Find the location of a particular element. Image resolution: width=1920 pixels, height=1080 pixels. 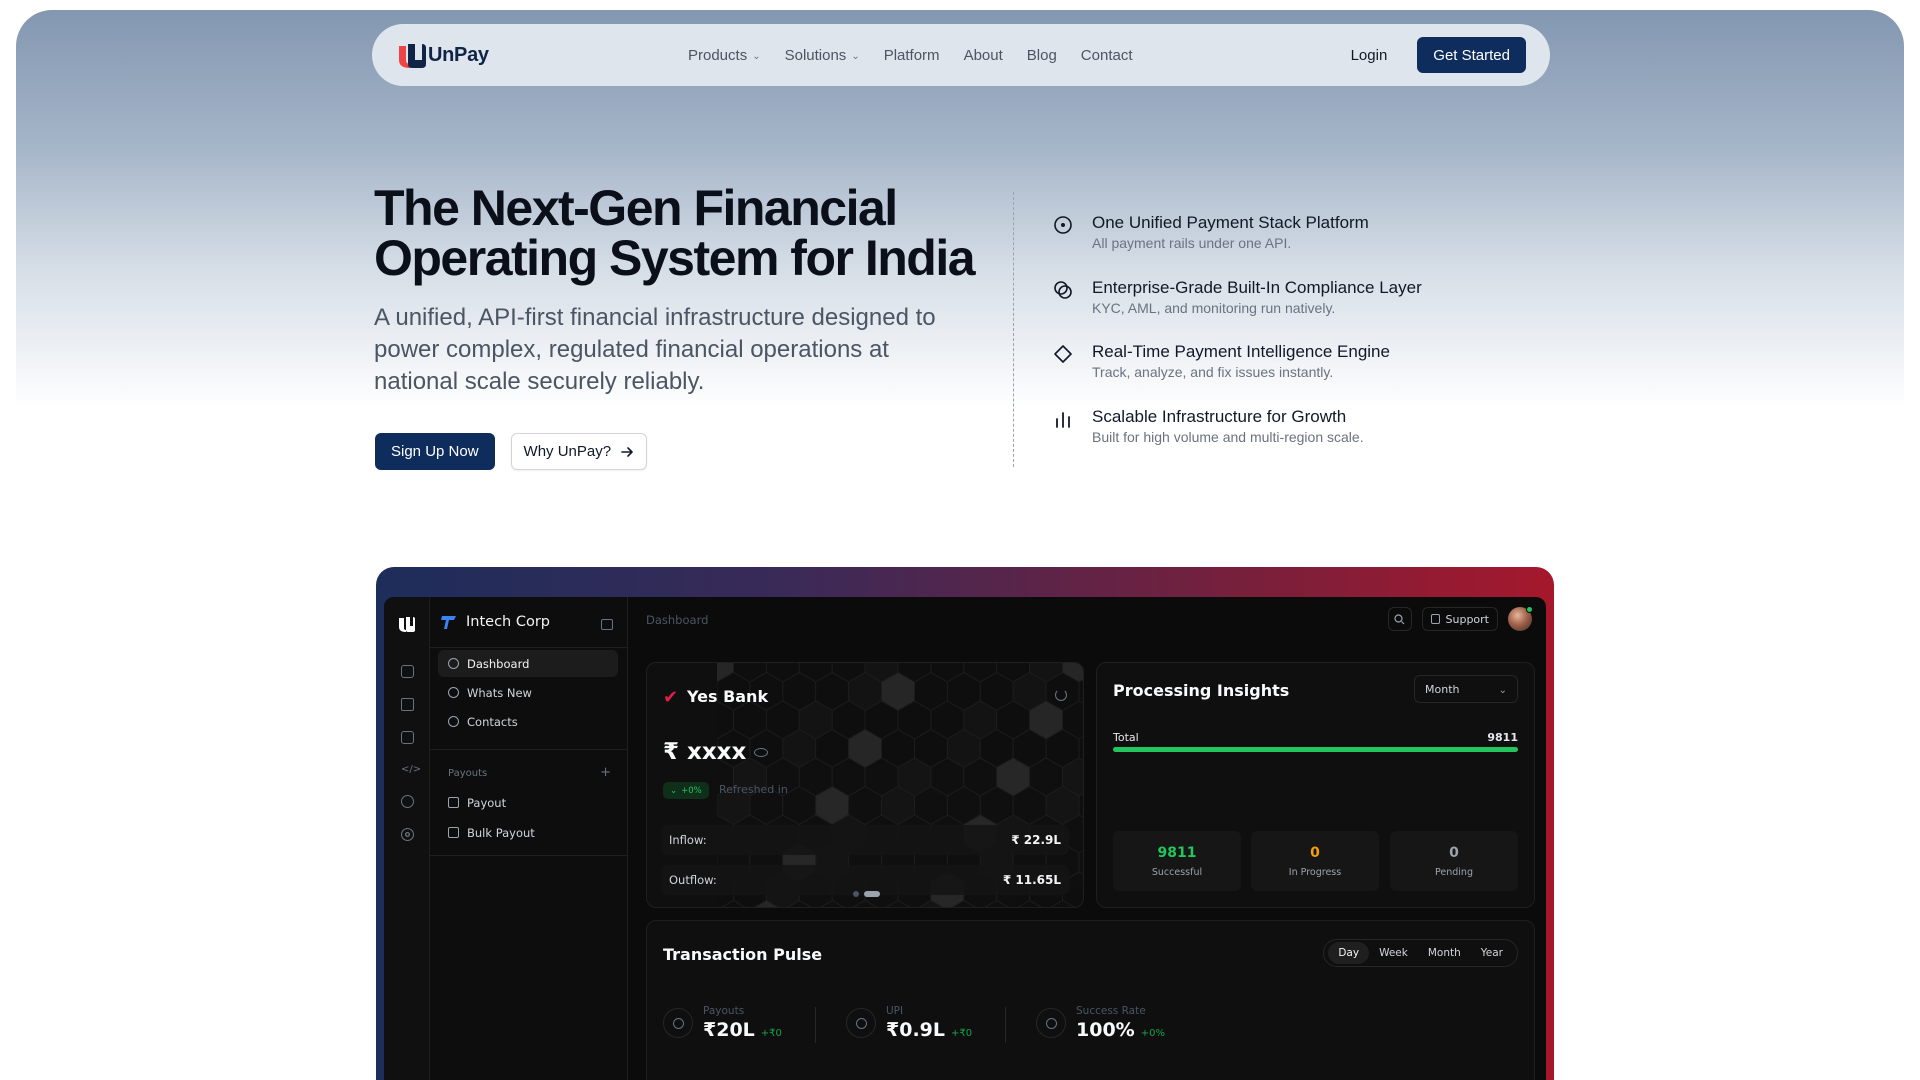

diamond-icon is located at coordinates (1063, 354).